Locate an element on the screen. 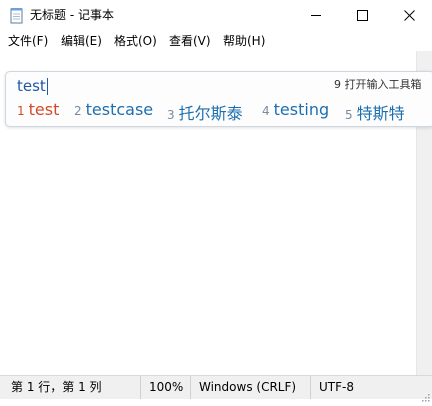 Image resolution: width=432 pixels, height=406 pixels. ime-composition-text: test is located at coordinates (31, 86).